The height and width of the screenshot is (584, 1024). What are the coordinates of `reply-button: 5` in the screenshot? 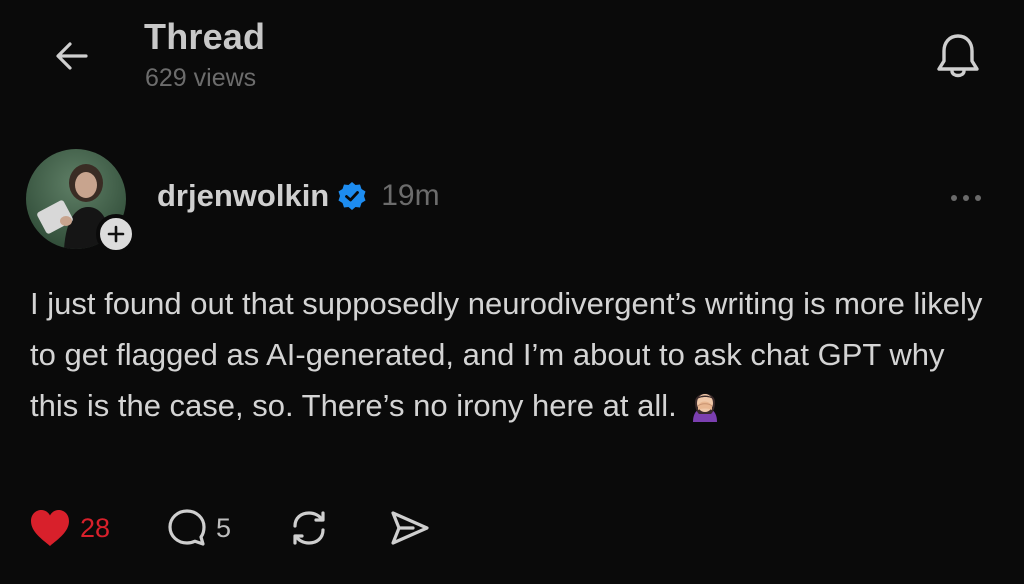 It's located at (198, 528).